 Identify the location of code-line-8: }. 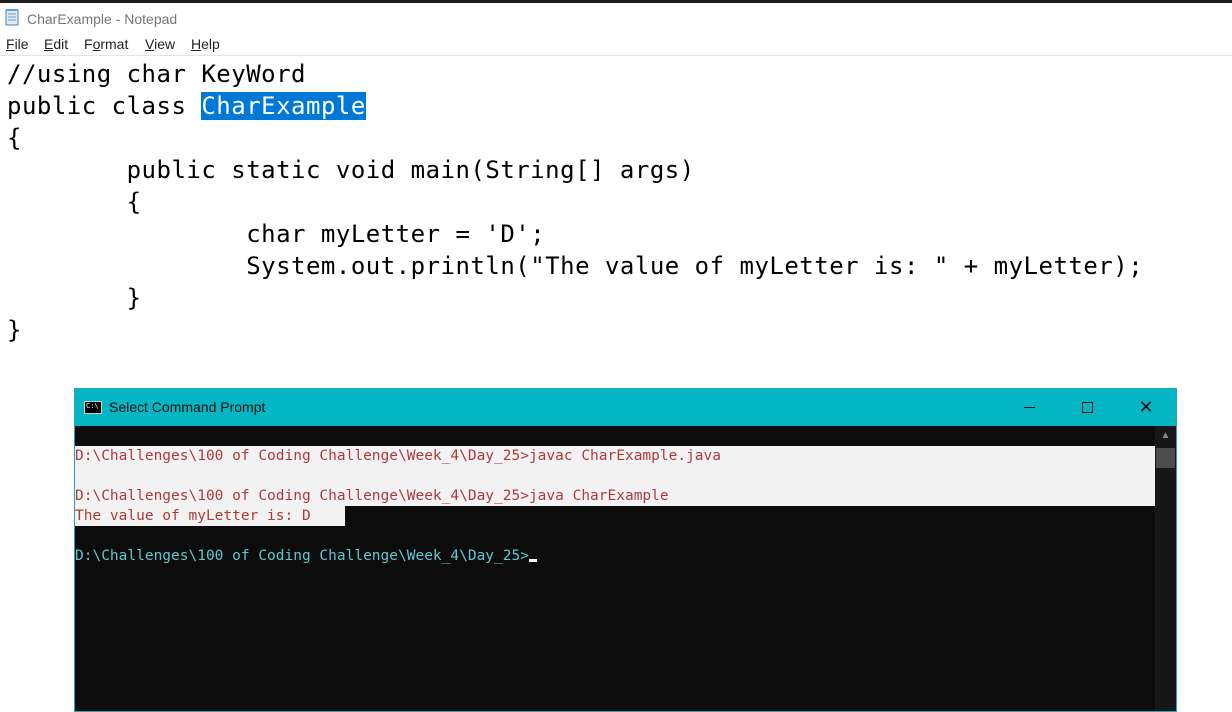
(74, 298).